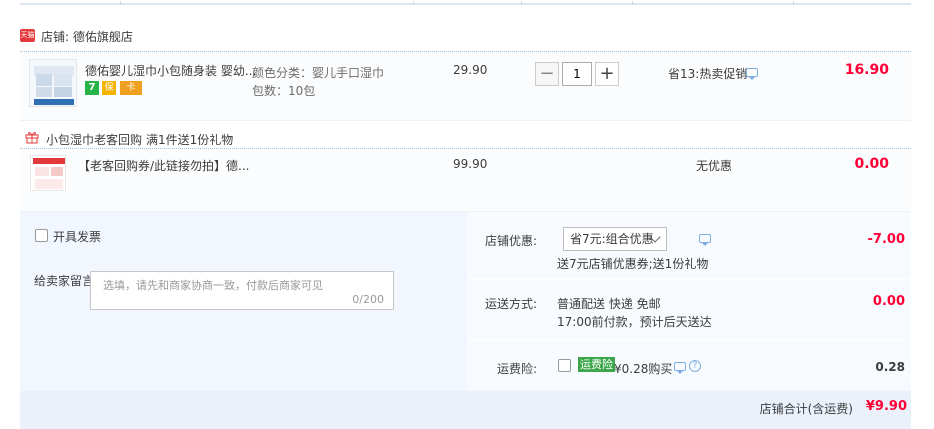 The image size is (934, 429). I want to click on item-promotion: 无优惠, so click(714, 166).